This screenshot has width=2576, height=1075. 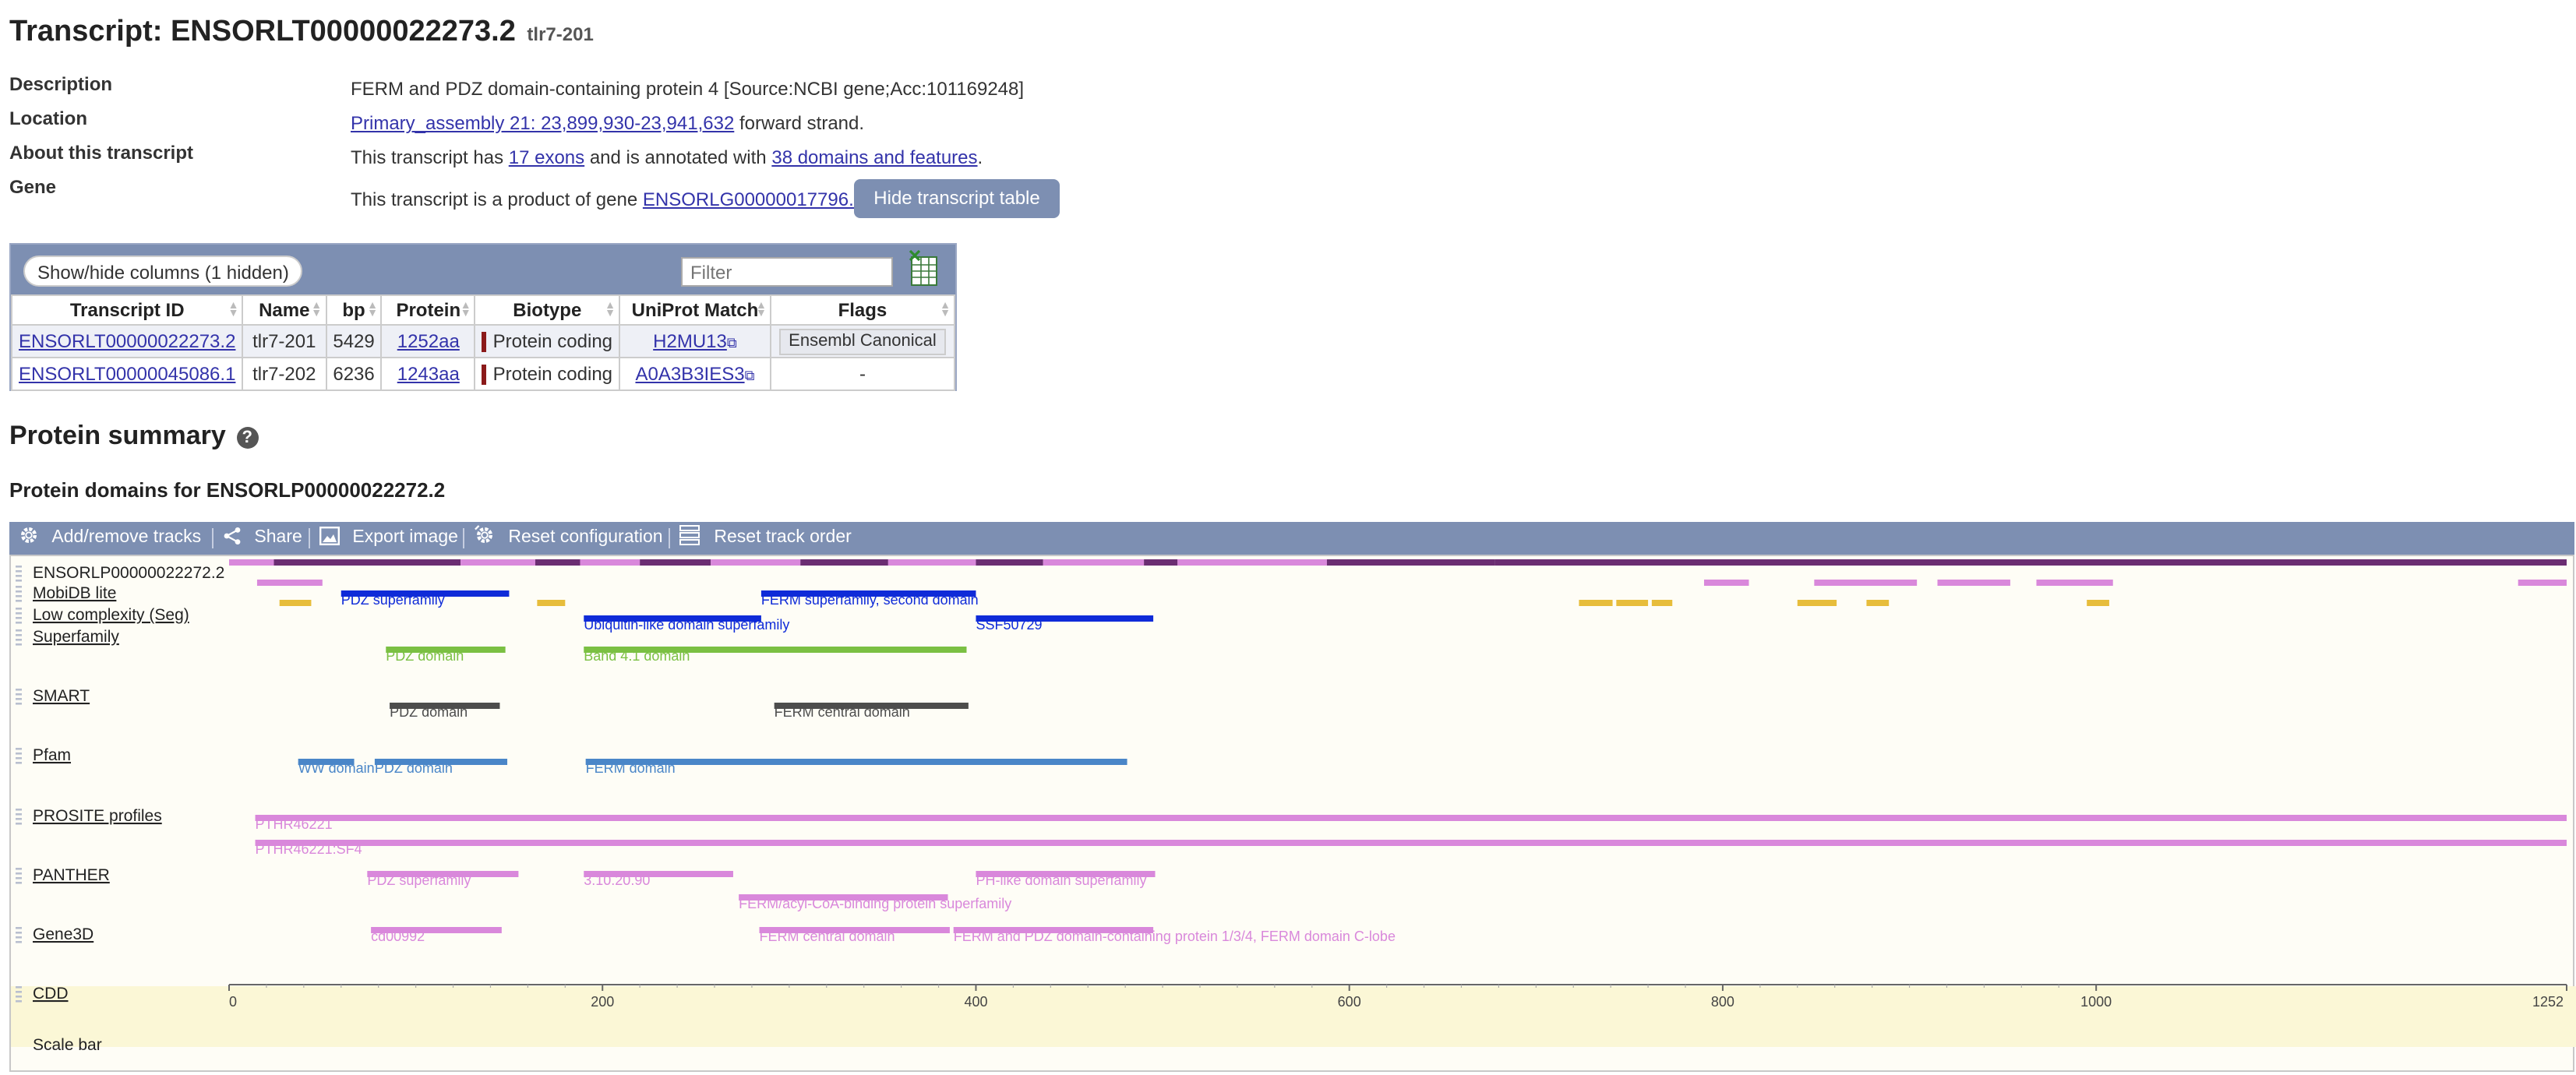 I want to click on column-header: Protein ▲ ▼, so click(x=428, y=310).